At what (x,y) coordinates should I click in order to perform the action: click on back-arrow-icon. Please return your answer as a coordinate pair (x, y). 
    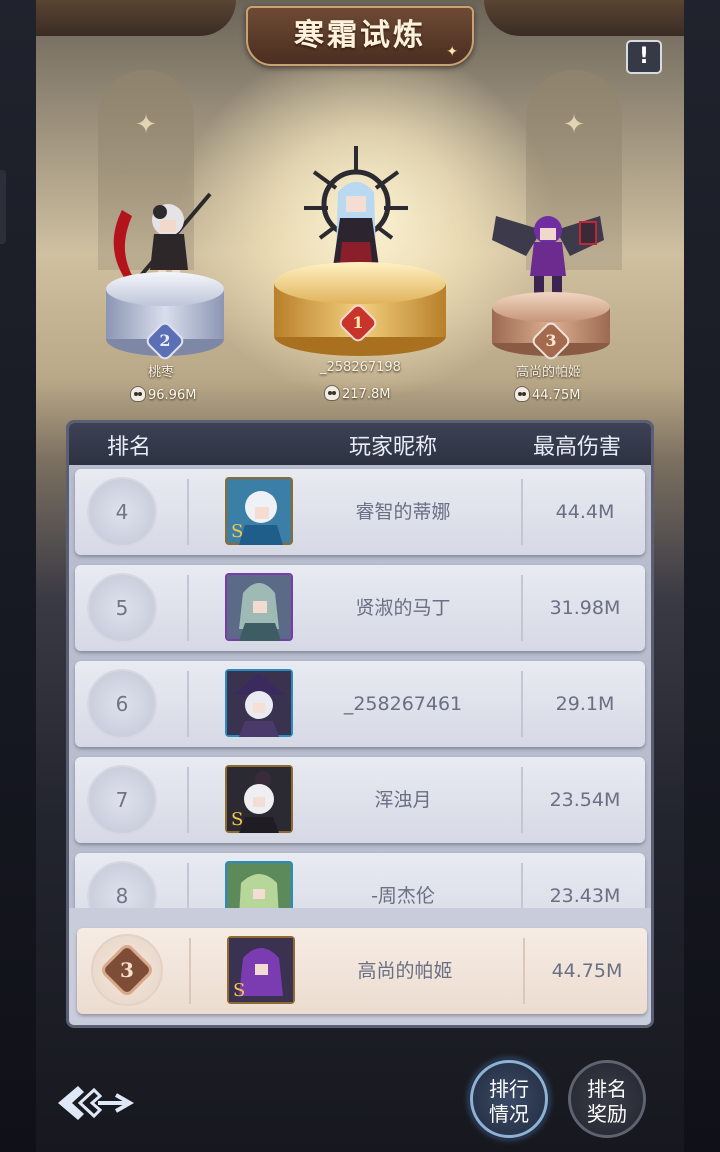
    Looking at the image, I should click on (94, 1103).